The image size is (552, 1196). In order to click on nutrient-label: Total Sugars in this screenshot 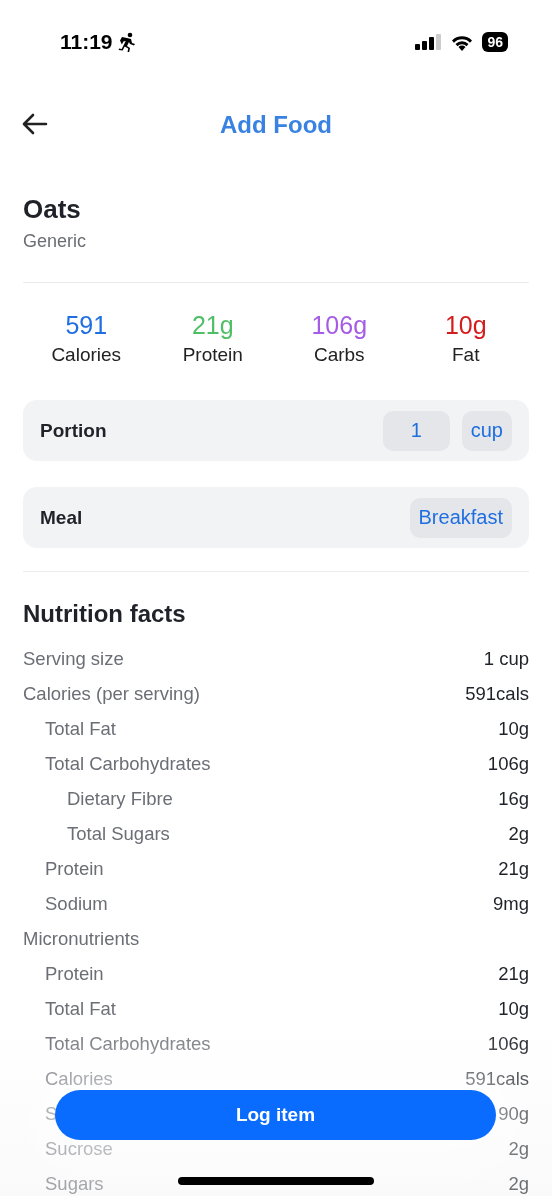, I will do `click(118, 833)`.